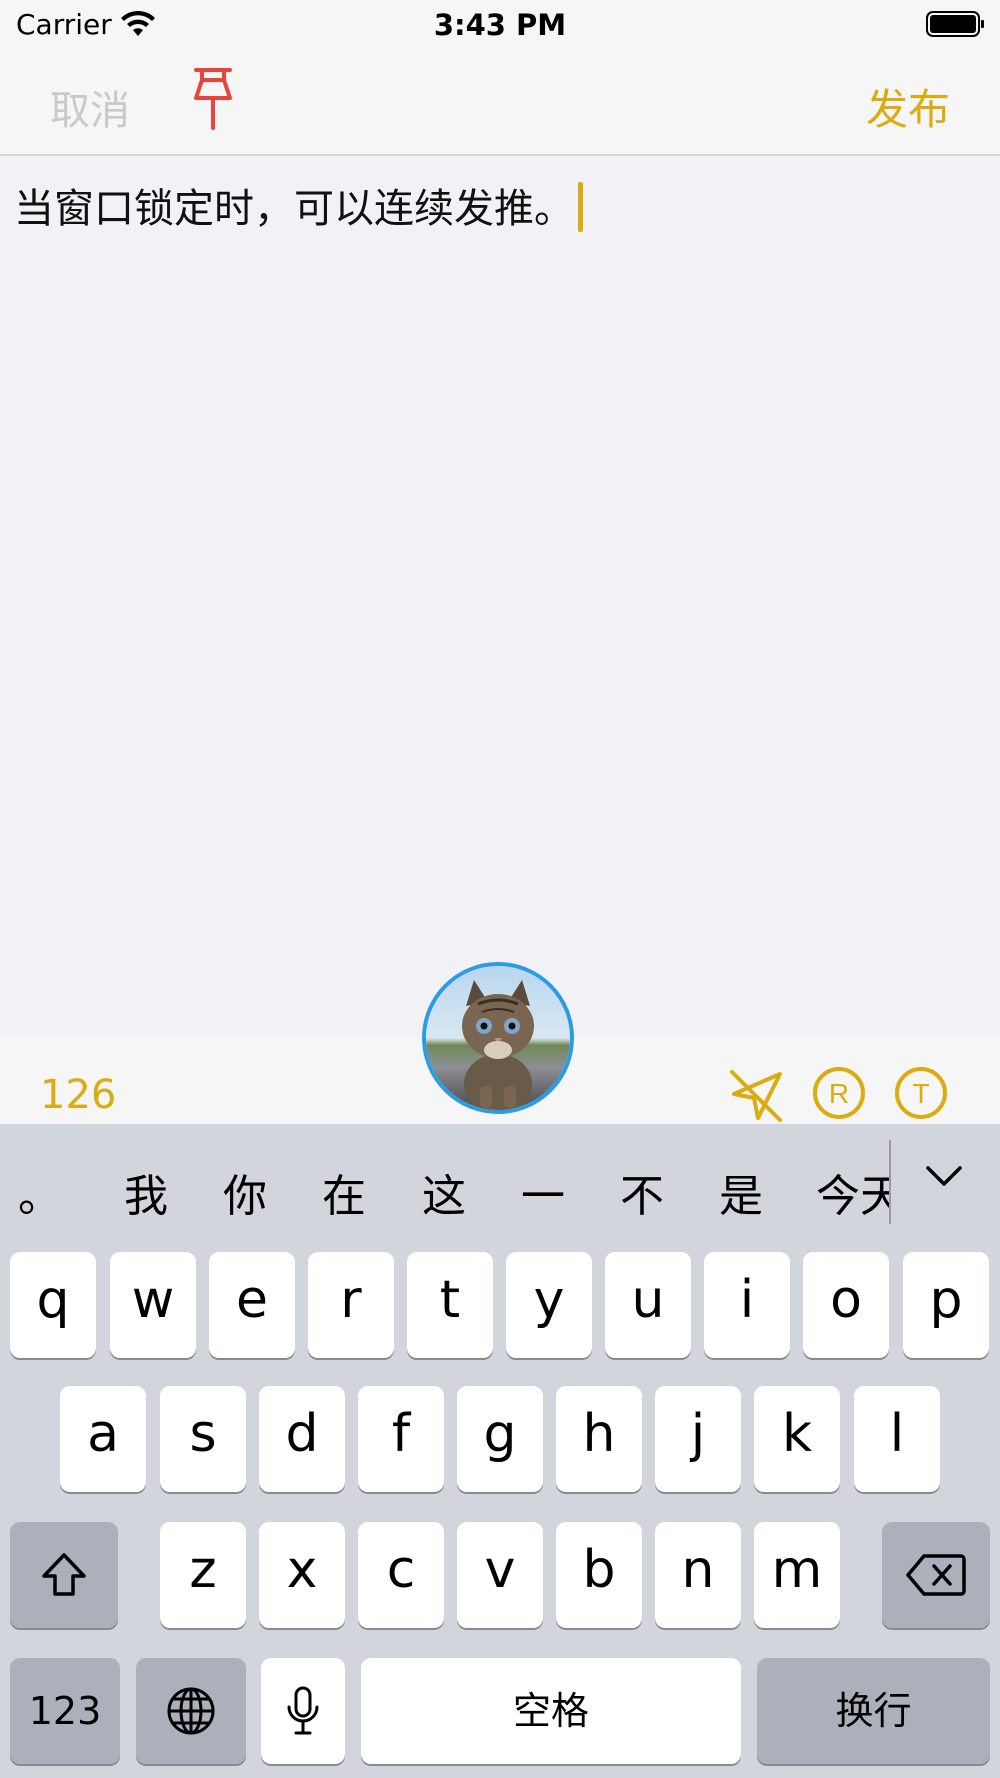 Image resolution: width=1000 pixels, height=1778 pixels. I want to click on status-bar: Carrier 3:43 PM, so click(500, 25).